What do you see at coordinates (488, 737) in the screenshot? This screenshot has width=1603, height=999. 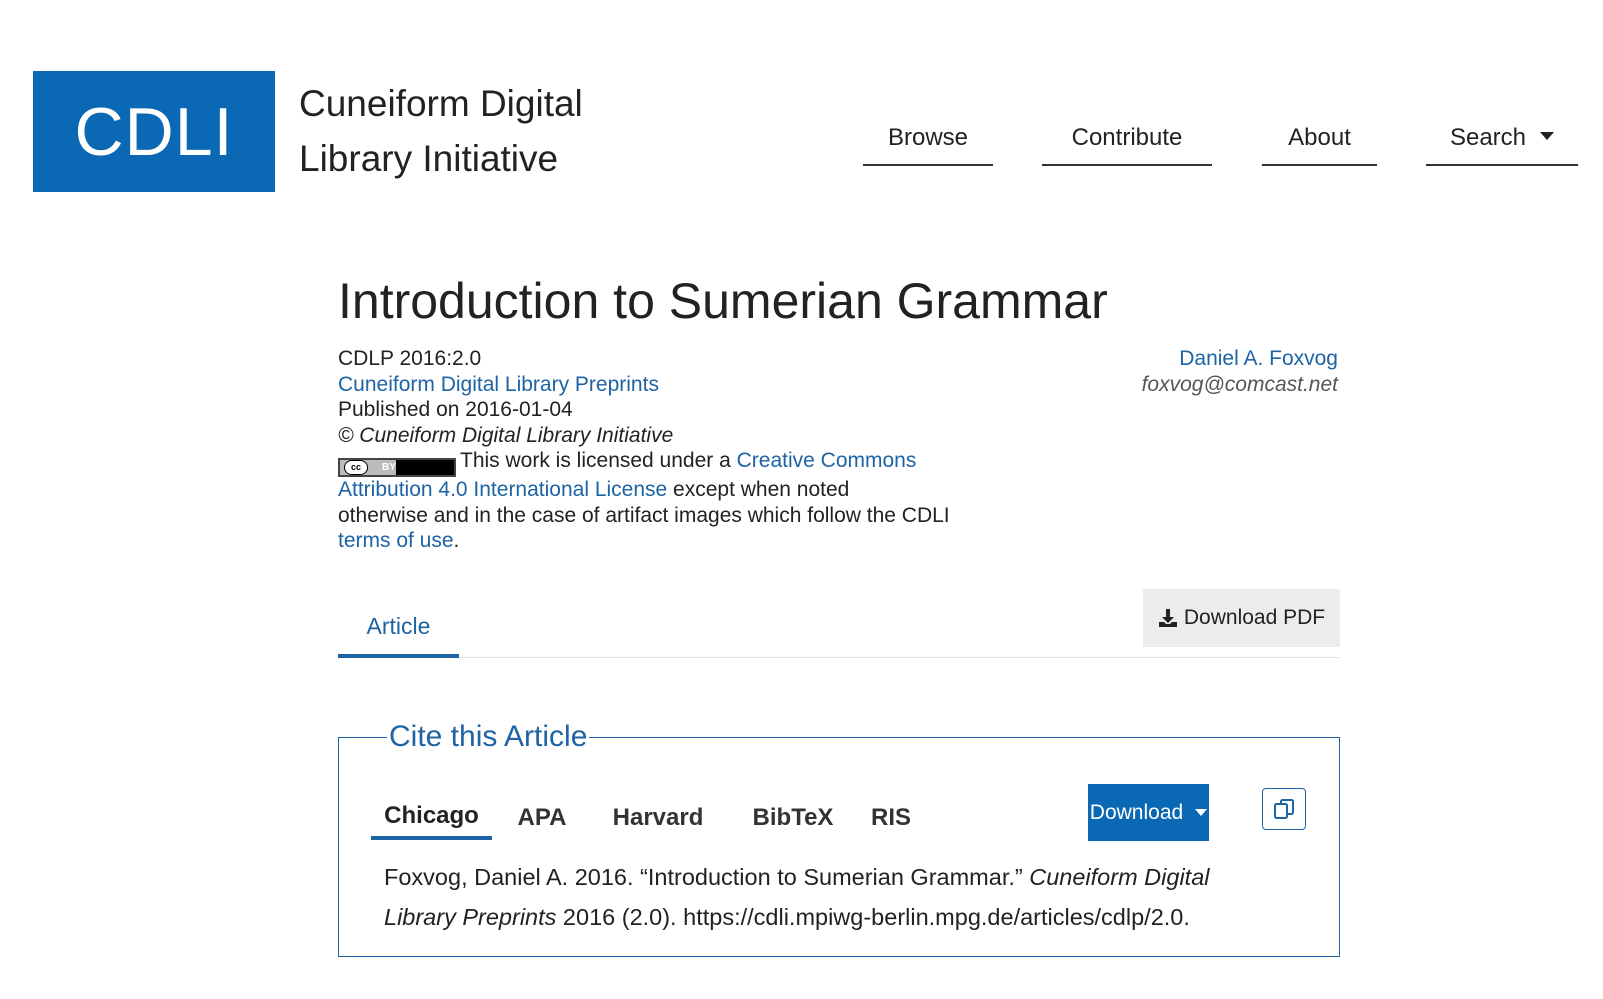 I see `cite-legend: Cite this Article` at bounding box center [488, 737].